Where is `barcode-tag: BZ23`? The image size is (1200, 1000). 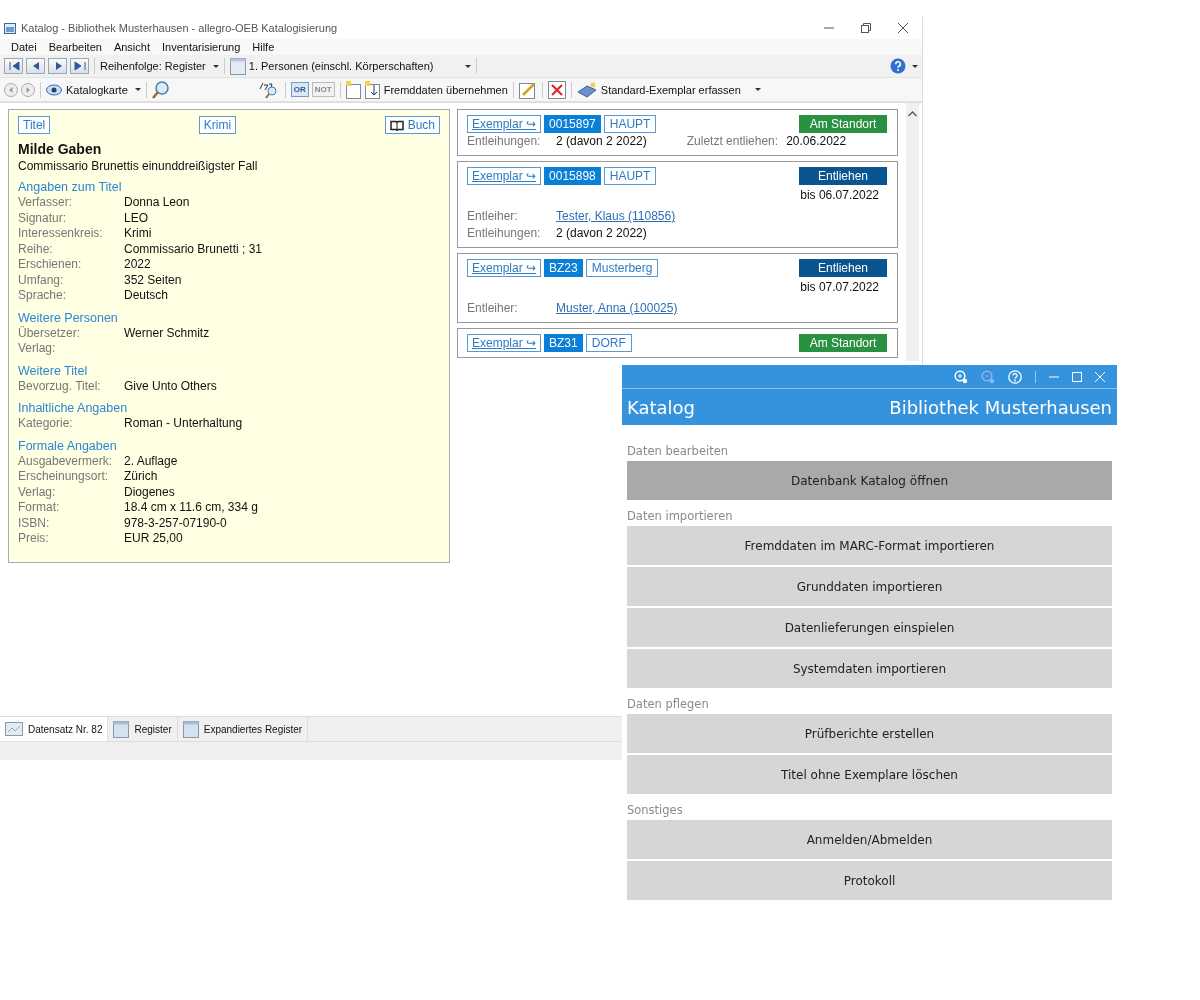
barcode-tag: BZ23 is located at coordinates (563, 268).